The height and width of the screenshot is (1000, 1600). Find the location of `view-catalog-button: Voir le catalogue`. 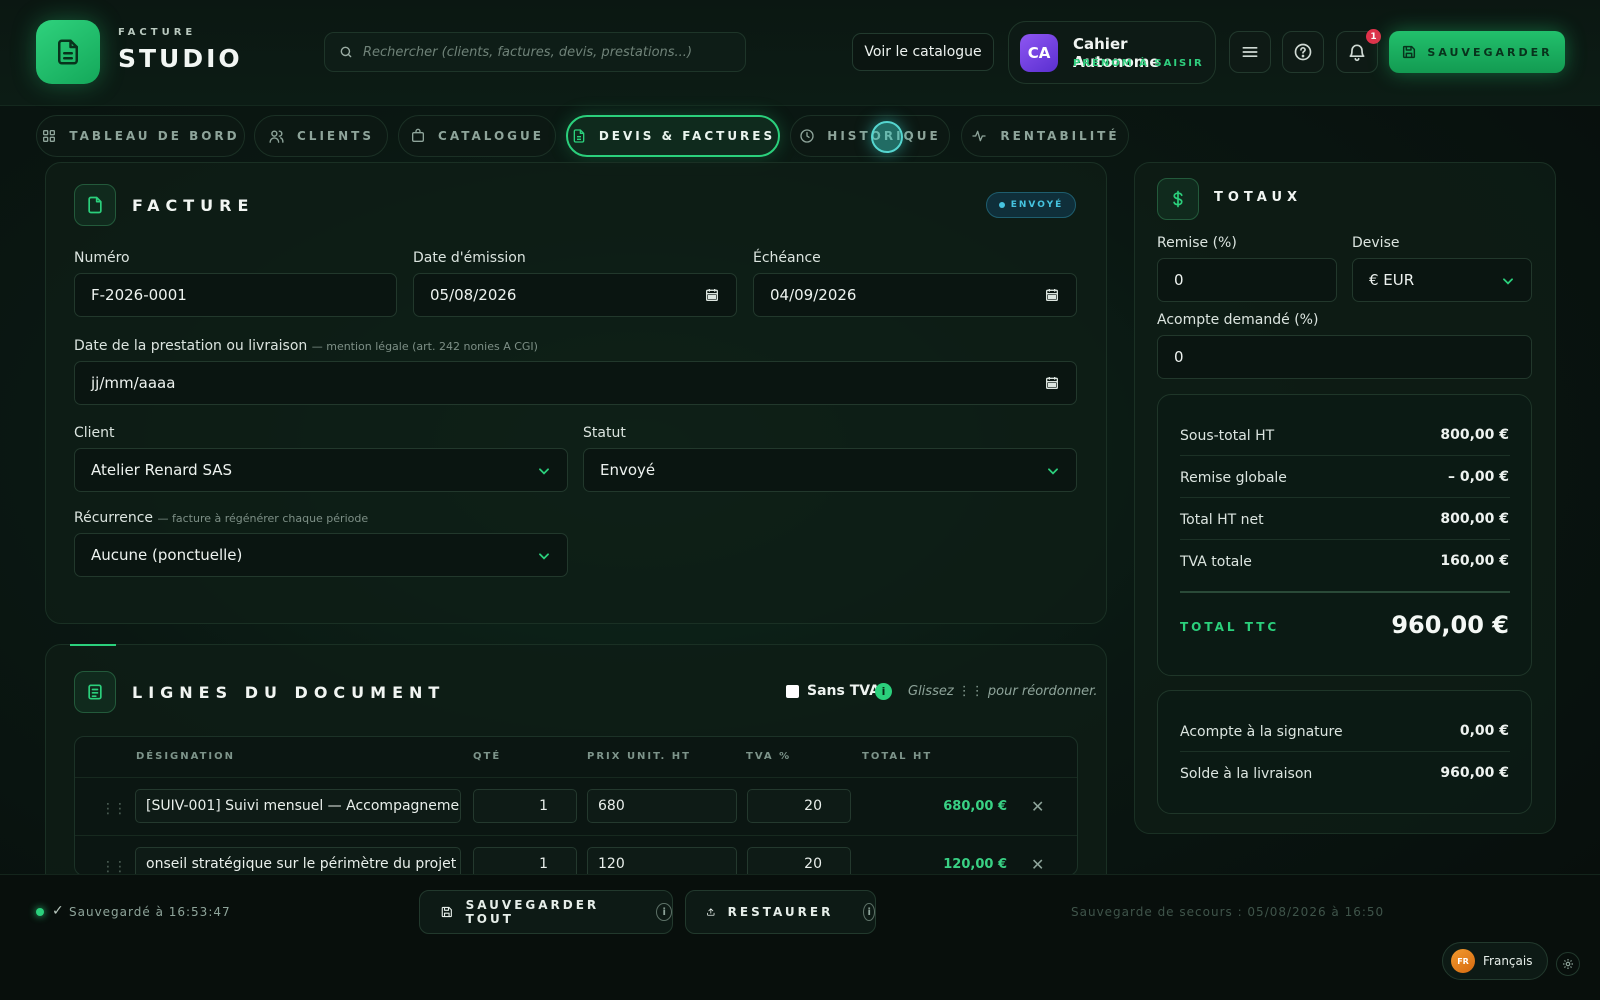

view-catalog-button: Voir le catalogue is located at coordinates (923, 52).